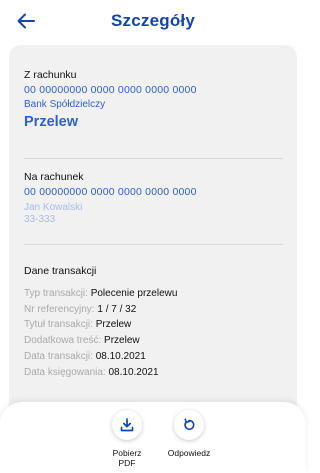 The image size is (320, 473). I want to click on reply-button: Odpowiedz, so click(189, 434).